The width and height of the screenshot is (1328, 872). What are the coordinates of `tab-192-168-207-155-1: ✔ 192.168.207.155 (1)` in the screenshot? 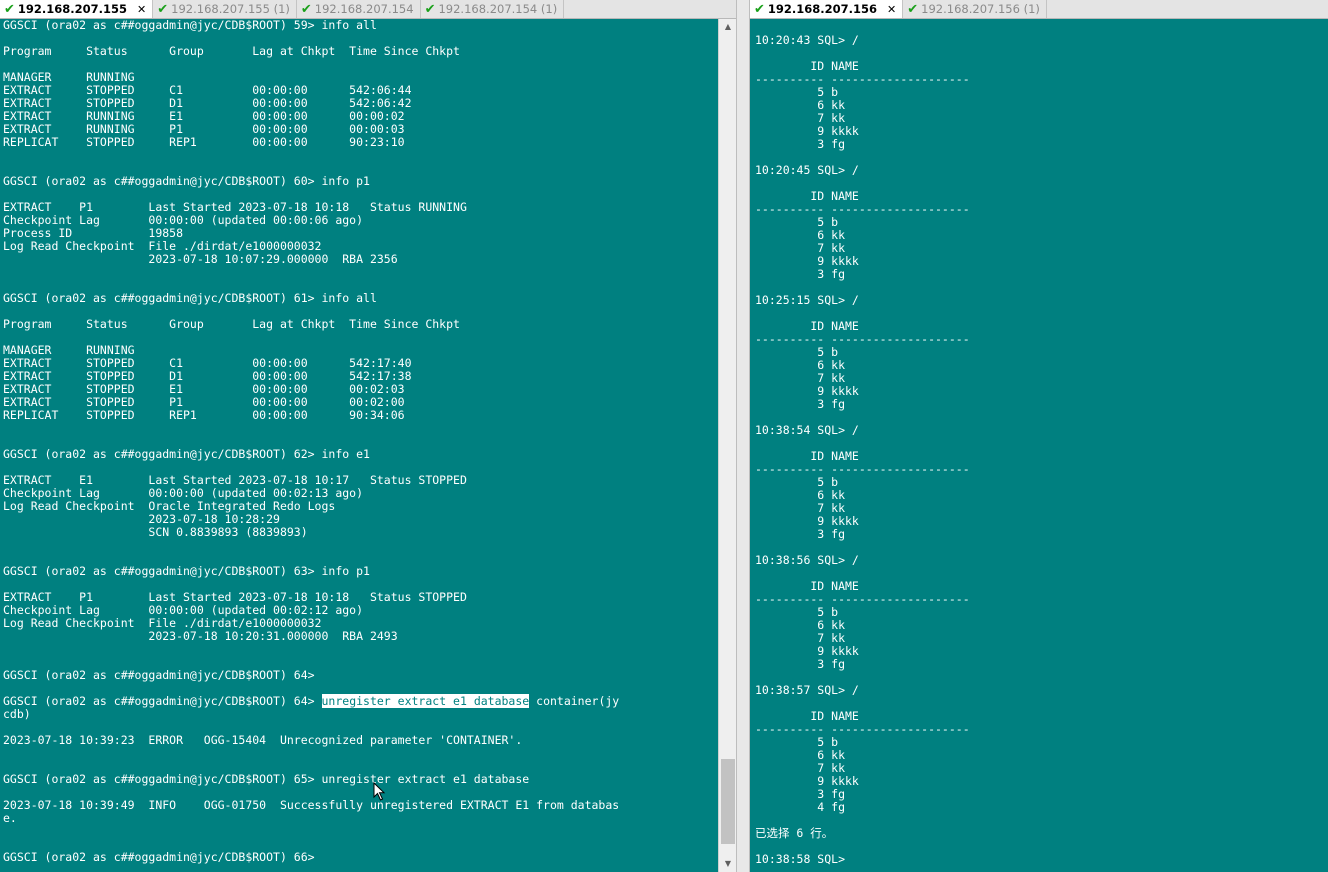 It's located at (225, 9).